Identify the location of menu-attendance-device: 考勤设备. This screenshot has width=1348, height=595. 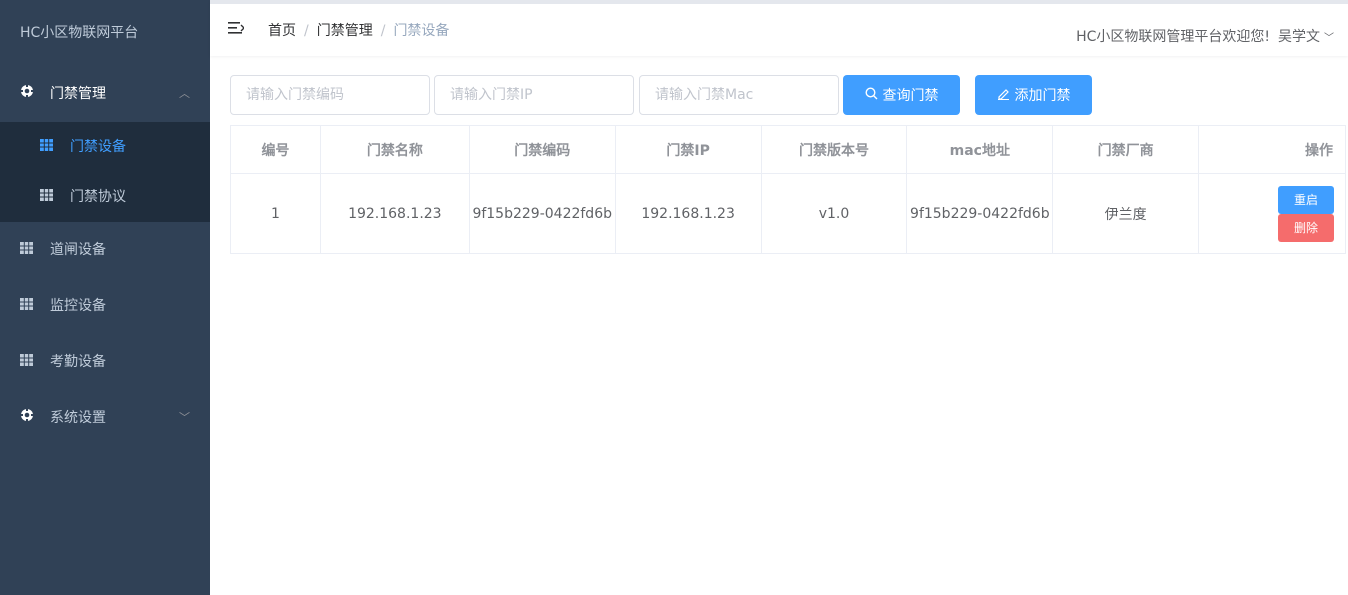
(105, 362).